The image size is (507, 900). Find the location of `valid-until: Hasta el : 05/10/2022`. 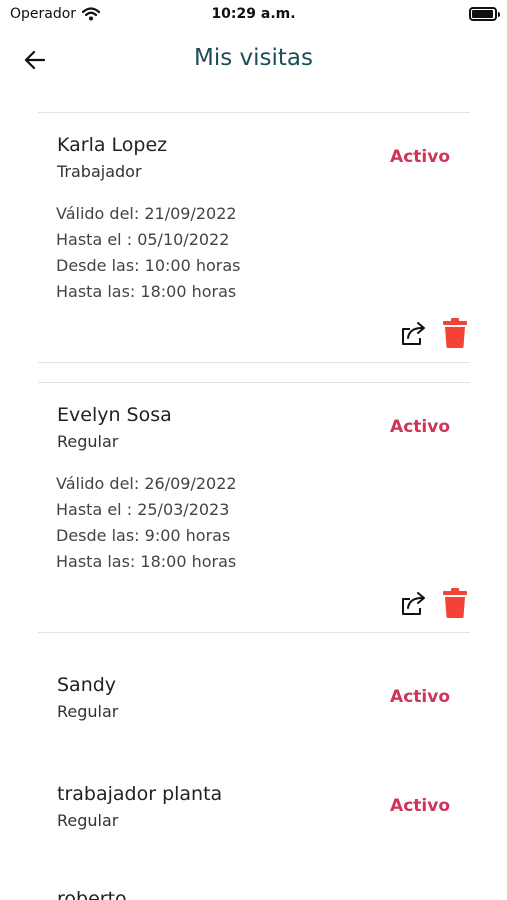

valid-until: Hasta el : 05/10/2022 is located at coordinates (143, 239).